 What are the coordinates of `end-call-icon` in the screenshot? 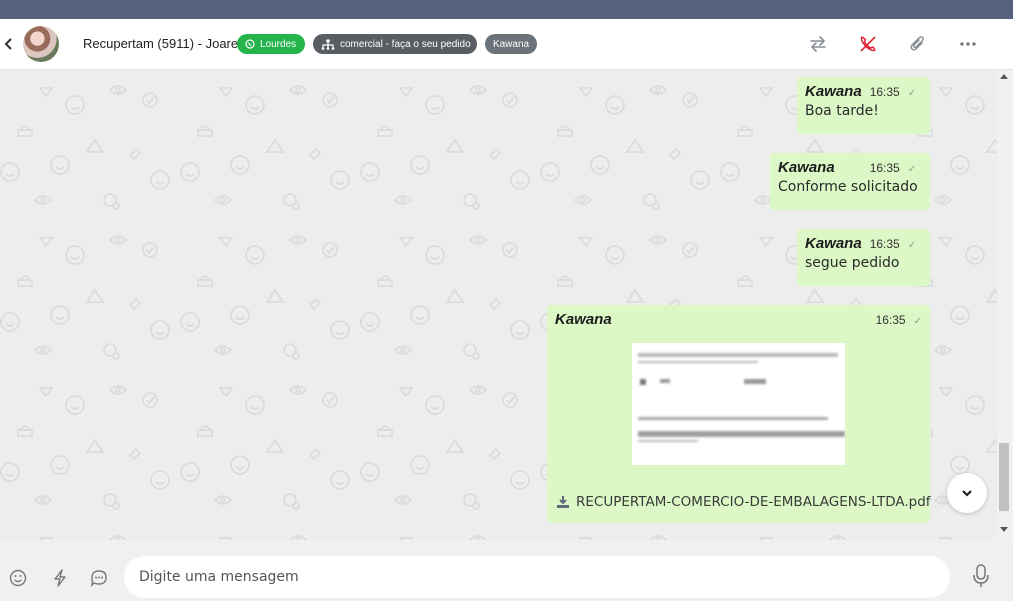 It's located at (868, 44).